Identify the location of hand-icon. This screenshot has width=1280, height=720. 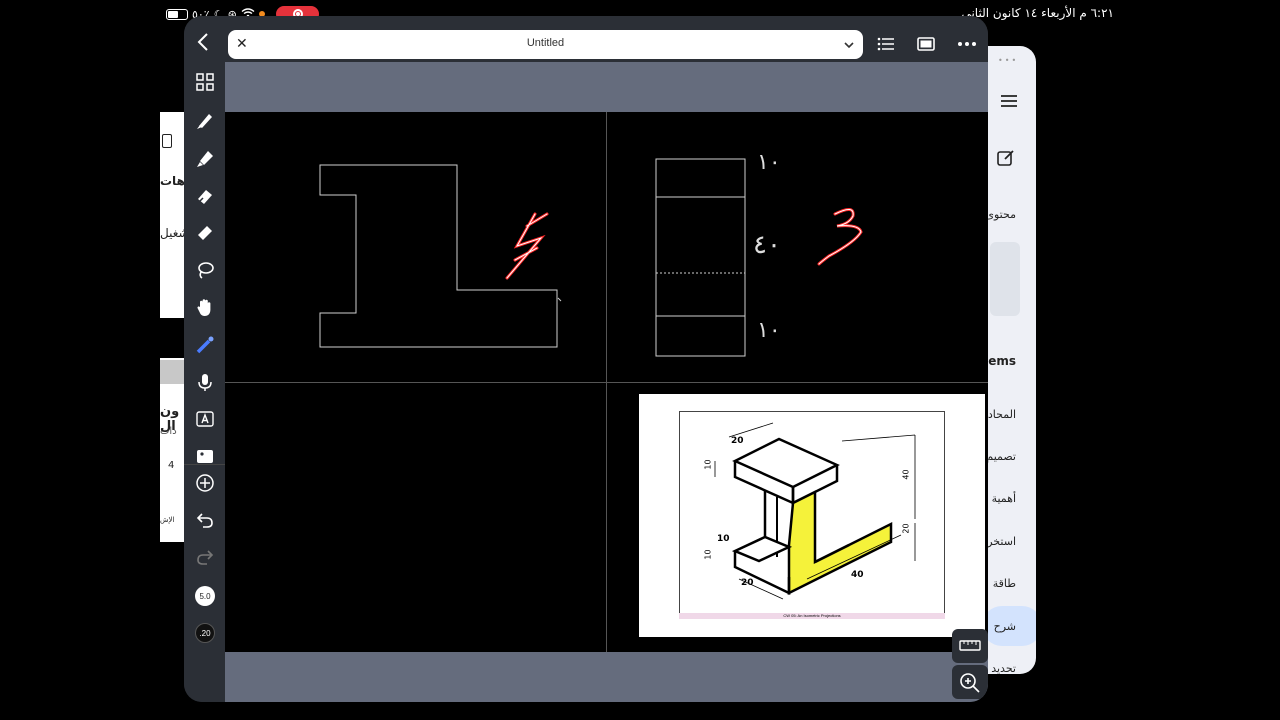
(204, 307).